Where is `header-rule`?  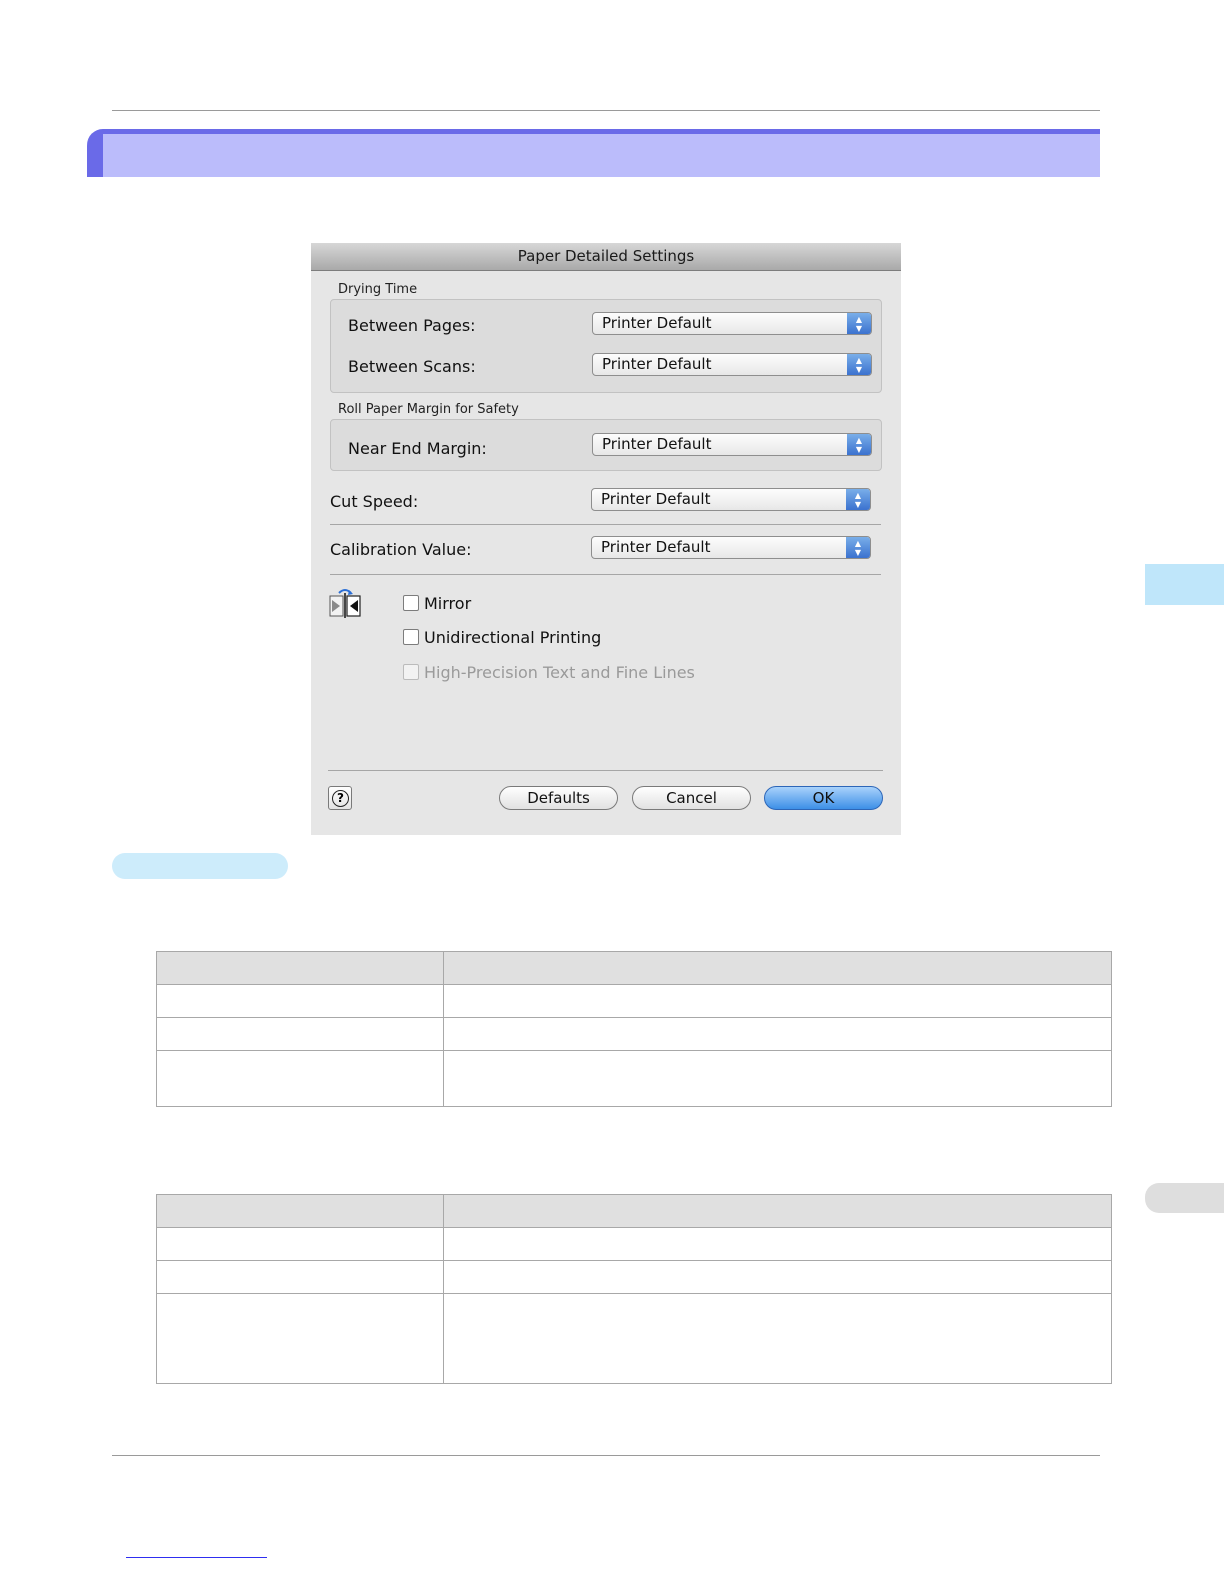 header-rule is located at coordinates (606, 110).